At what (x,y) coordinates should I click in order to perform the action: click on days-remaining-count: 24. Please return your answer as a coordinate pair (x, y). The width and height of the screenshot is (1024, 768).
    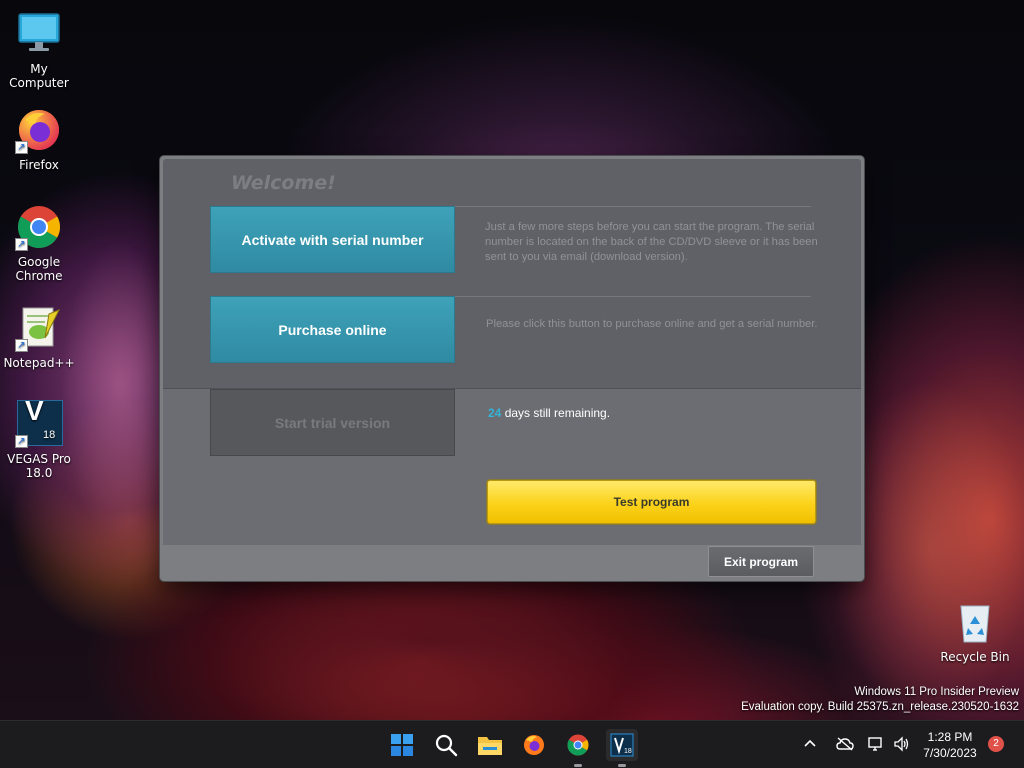
    Looking at the image, I should click on (495, 413).